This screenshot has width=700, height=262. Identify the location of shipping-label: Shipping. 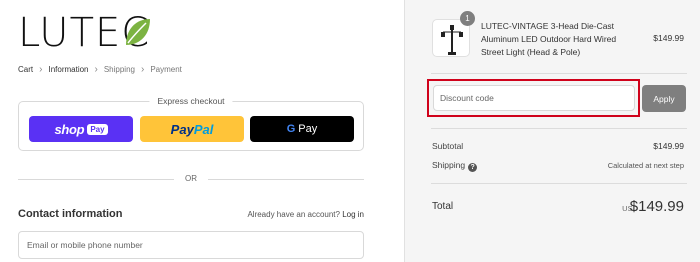
(449, 165).